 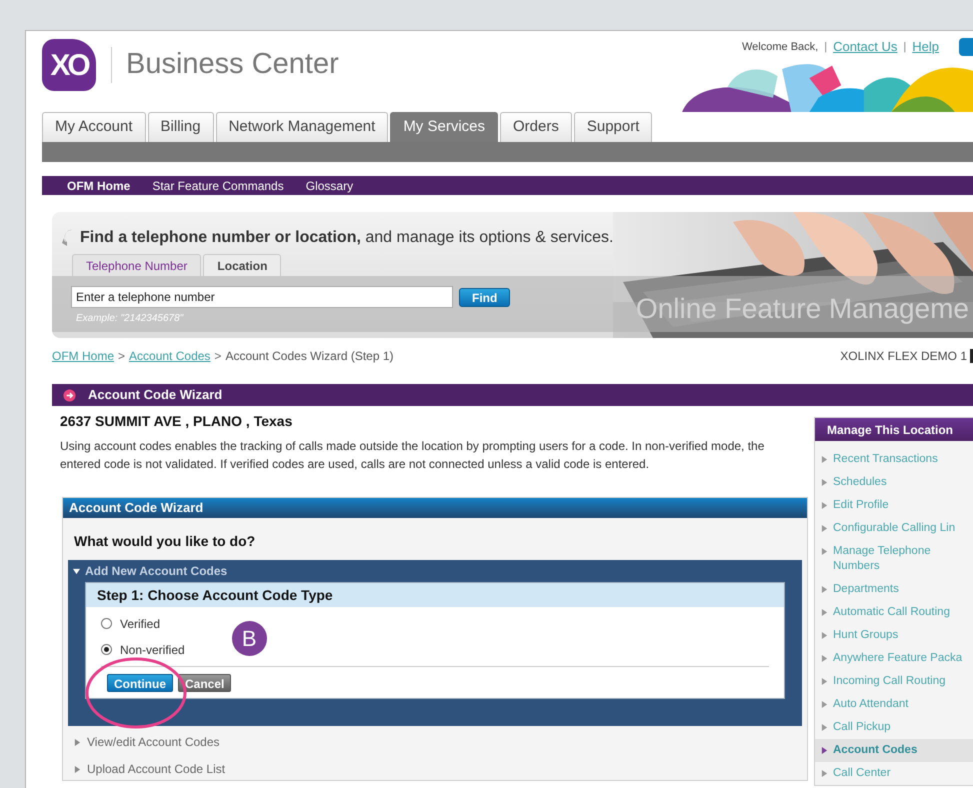 I want to click on sidebar-item: Auto Attendant, so click(x=894, y=704).